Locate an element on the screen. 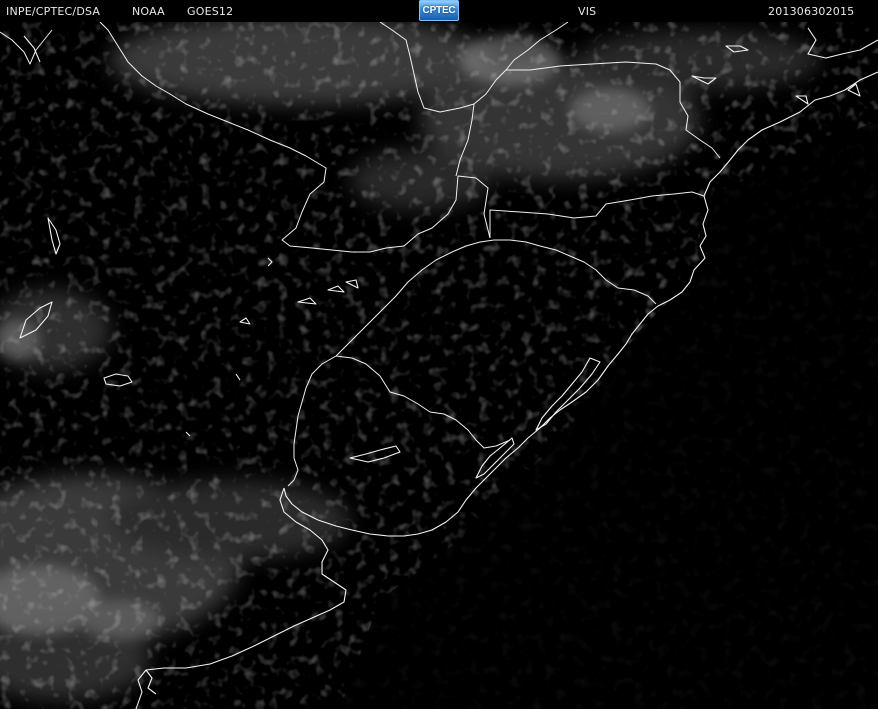 This screenshot has height=709, width=878. logo-text: CPTEC is located at coordinates (439, 10).